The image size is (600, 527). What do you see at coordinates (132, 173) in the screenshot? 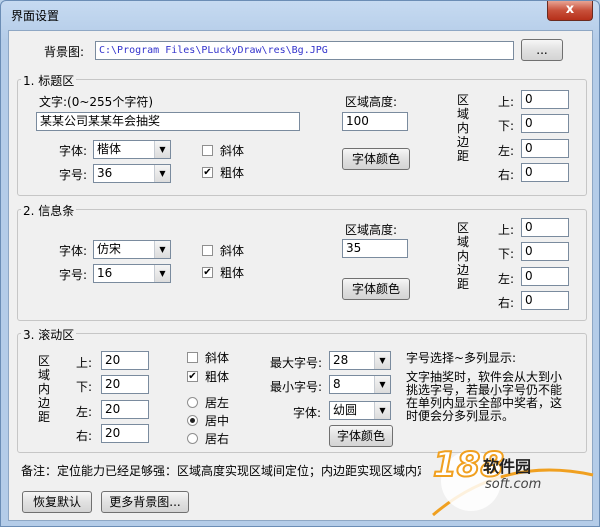
I see `title-size-select: 36 ▼` at bounding box center [132, 173].